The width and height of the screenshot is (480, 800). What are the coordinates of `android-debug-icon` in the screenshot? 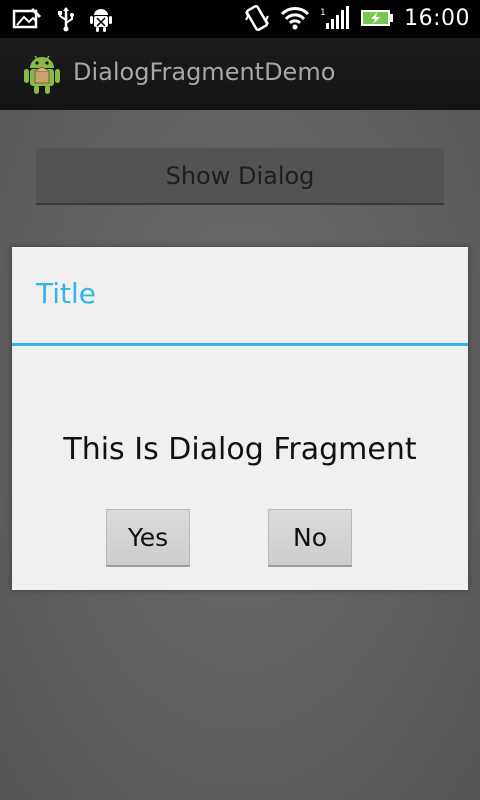 It's located at (101, 20).